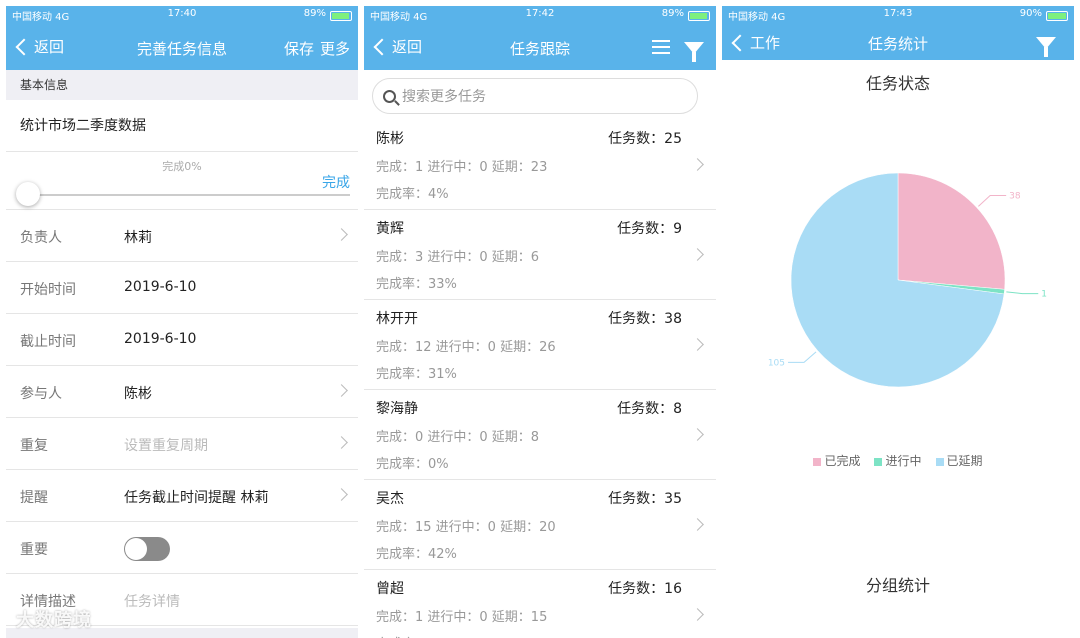  What do you see at coordinates (182, 496) in the screenshot?
I see `form-row: 提醒 任务截止时间提醒 林莉` at bounding box center [182, 496].